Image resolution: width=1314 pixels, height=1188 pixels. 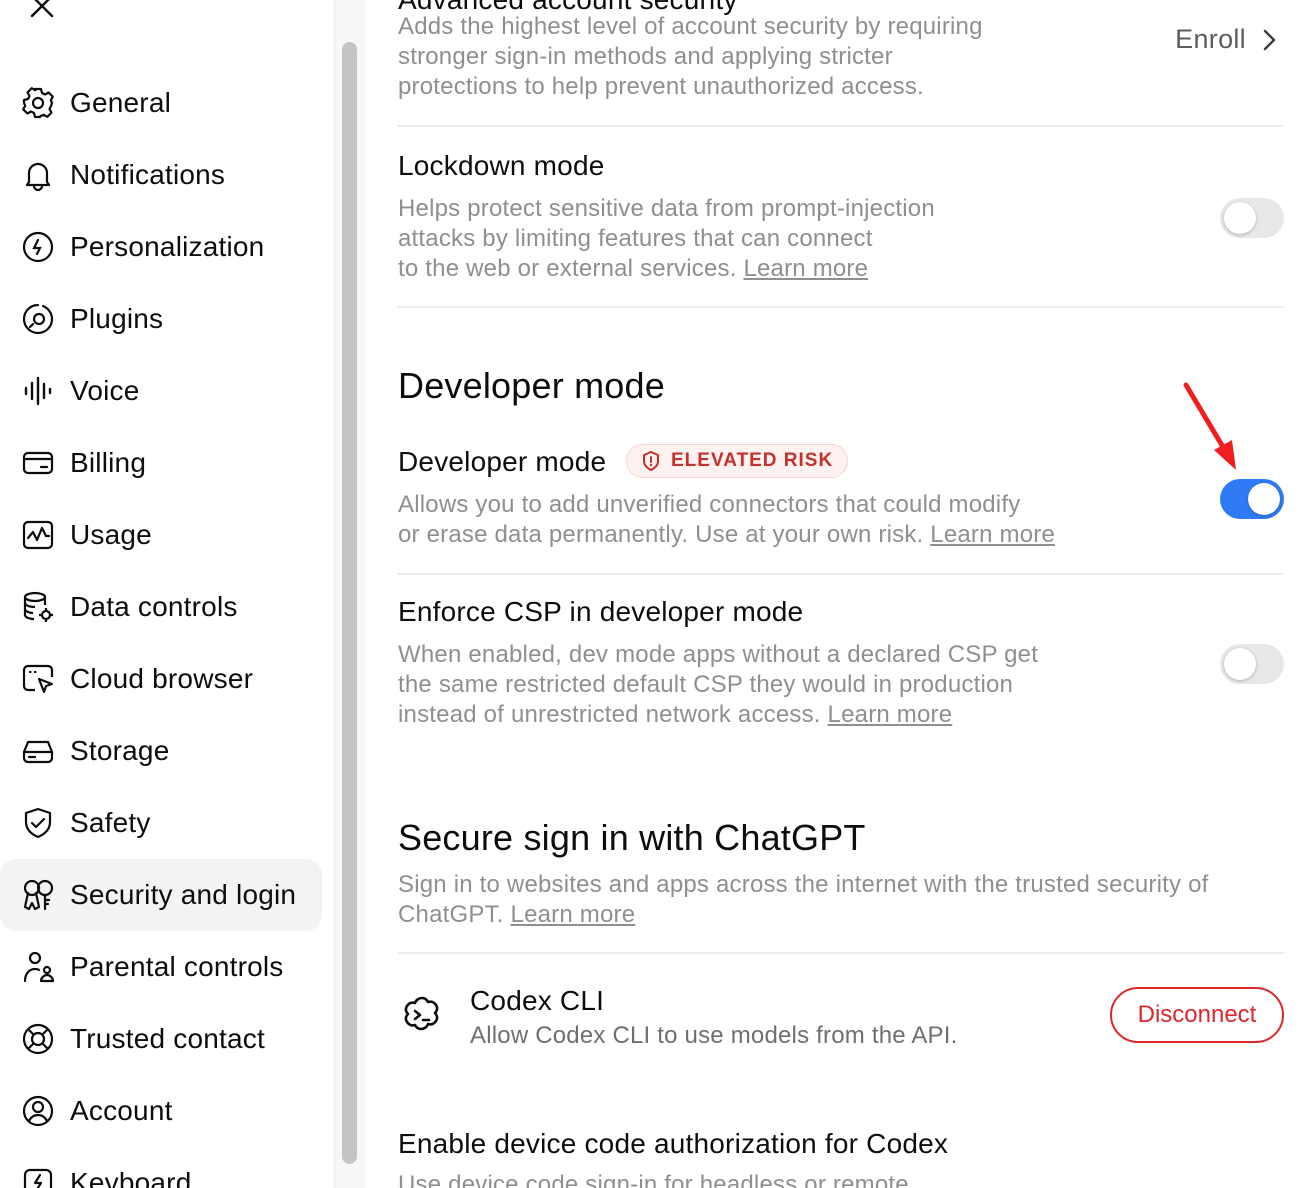 What do you see at coordinates (167, 246) in the screenshot?
I see `sidebar-item-label: Personalization` at bounding box center [167, 246].